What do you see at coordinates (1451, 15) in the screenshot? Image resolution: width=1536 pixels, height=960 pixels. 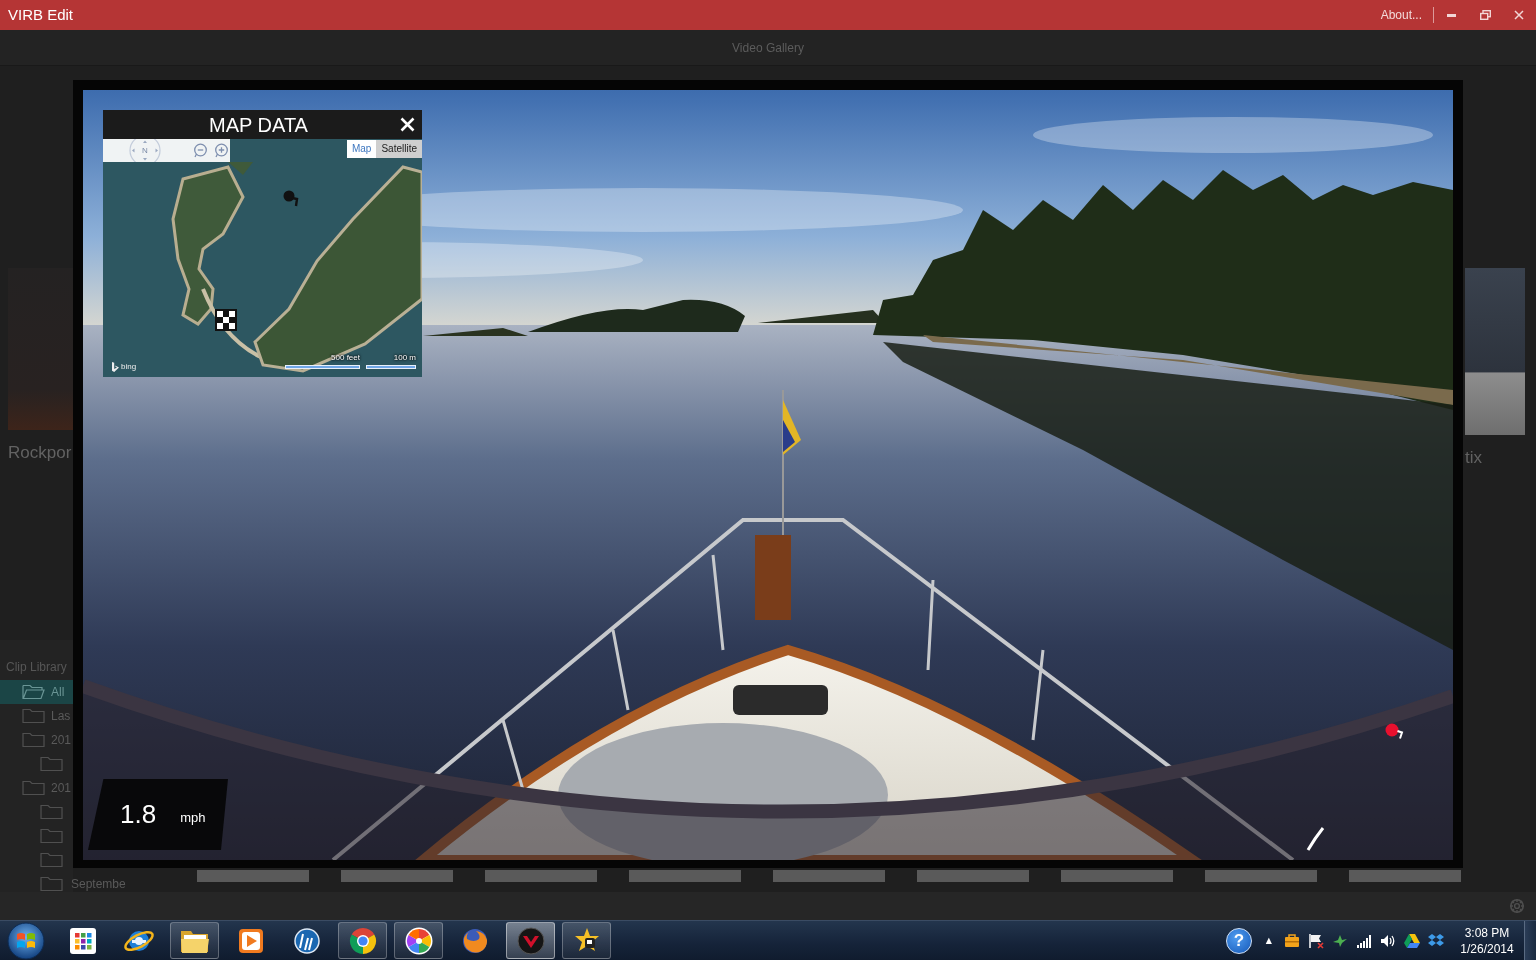 I see `minimize-icon` at bounding box center [1451, 15].